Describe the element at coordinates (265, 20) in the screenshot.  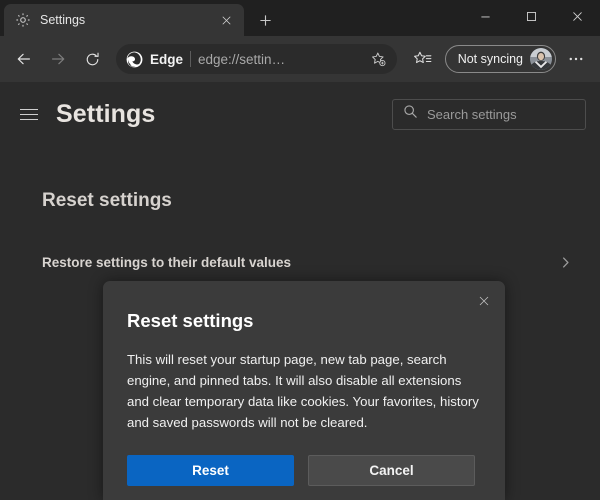
I see `new-tab-button` at that location.